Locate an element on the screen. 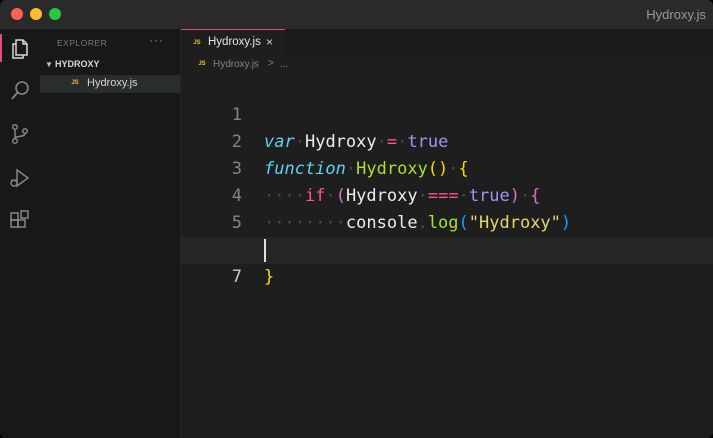 This screenshot has width=713, height=438. source-control-icon is located at coordinates (20, 134).